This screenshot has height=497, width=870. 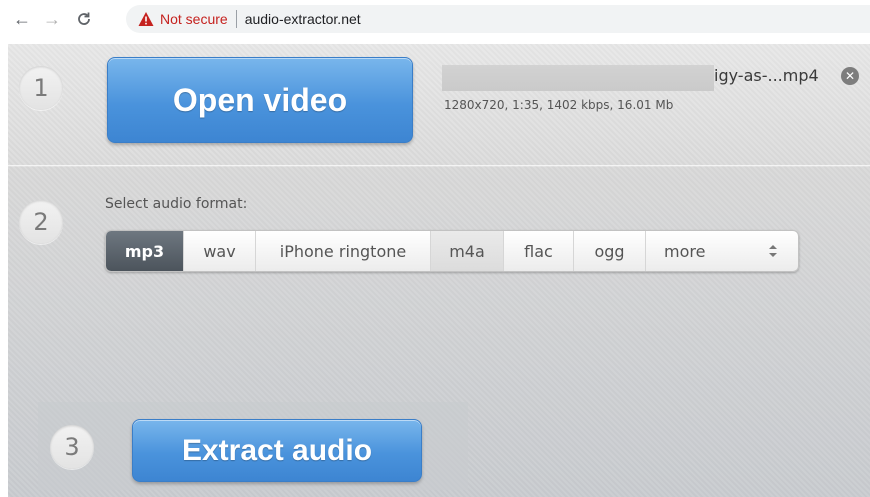 I want to click on step3-number: 3, so click(x=72, y=447).